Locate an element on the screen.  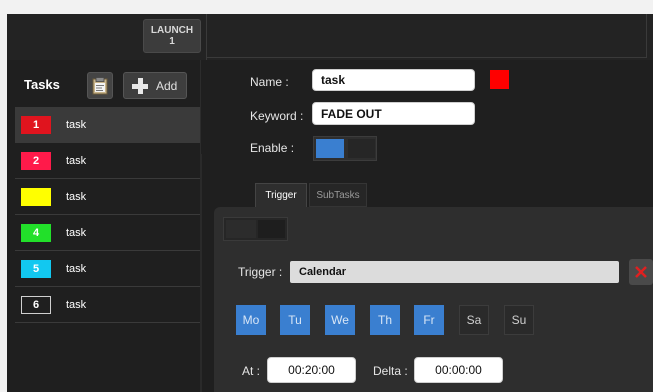
clipboard-icon is located at coordinates (100, 85).